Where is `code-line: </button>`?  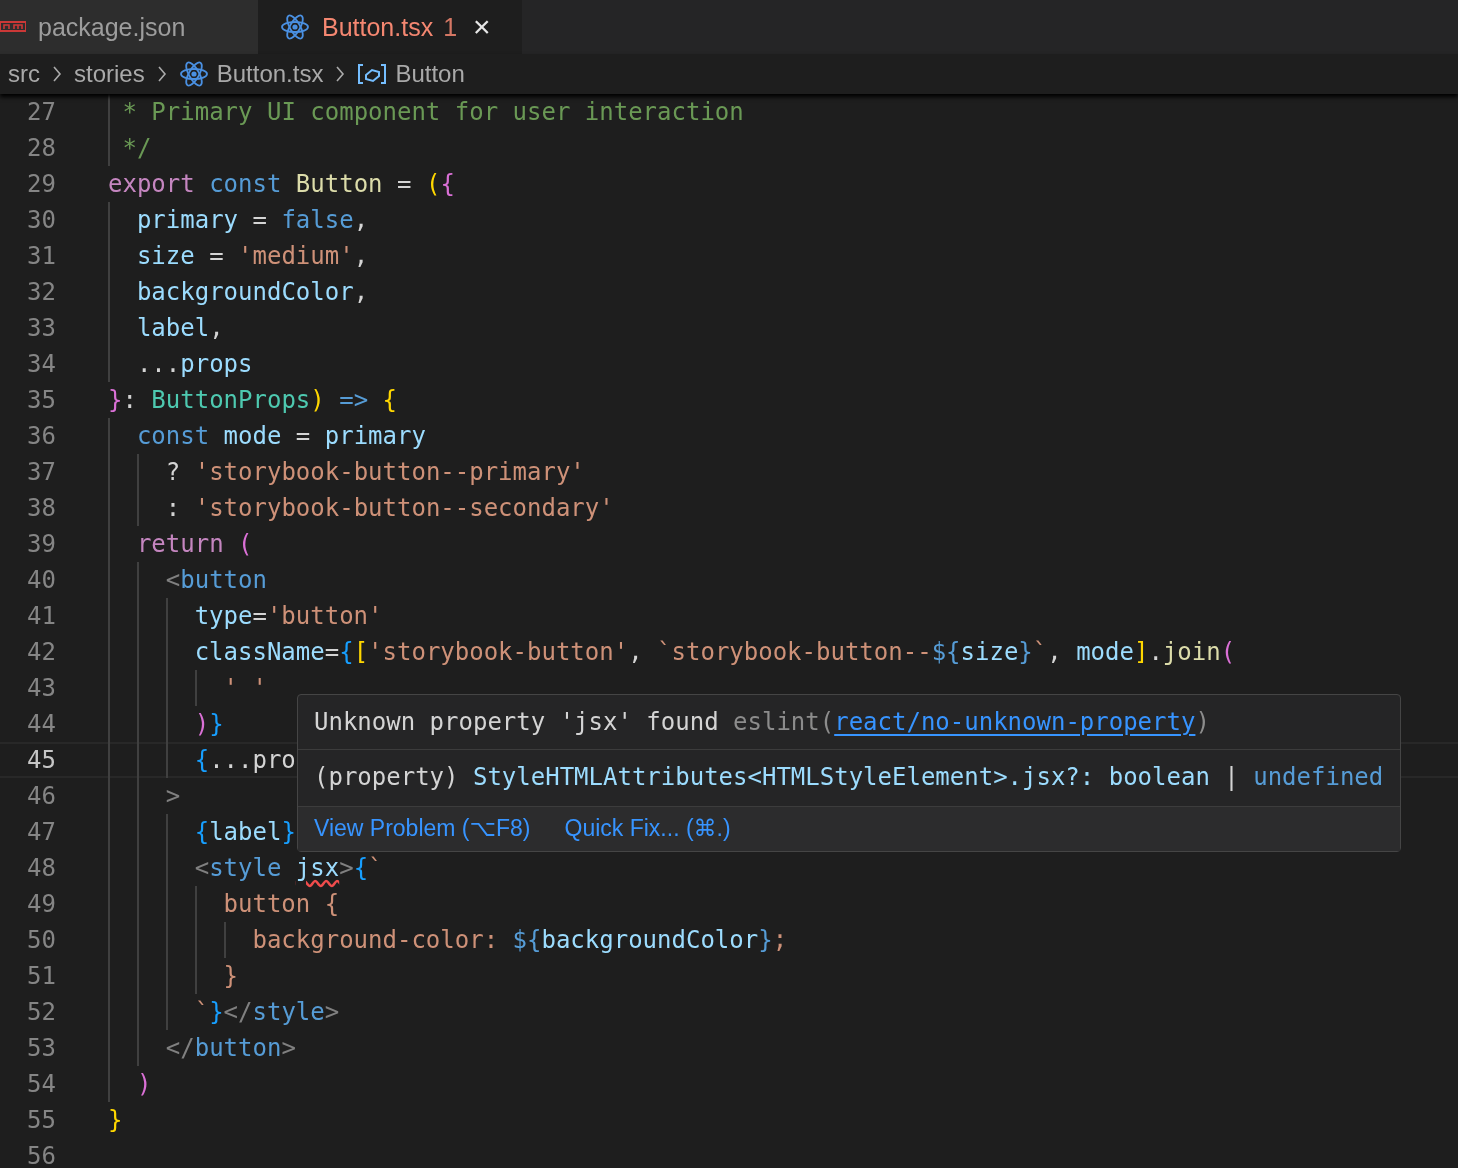
code-line: </button> is located at coordinates (230, 1048).